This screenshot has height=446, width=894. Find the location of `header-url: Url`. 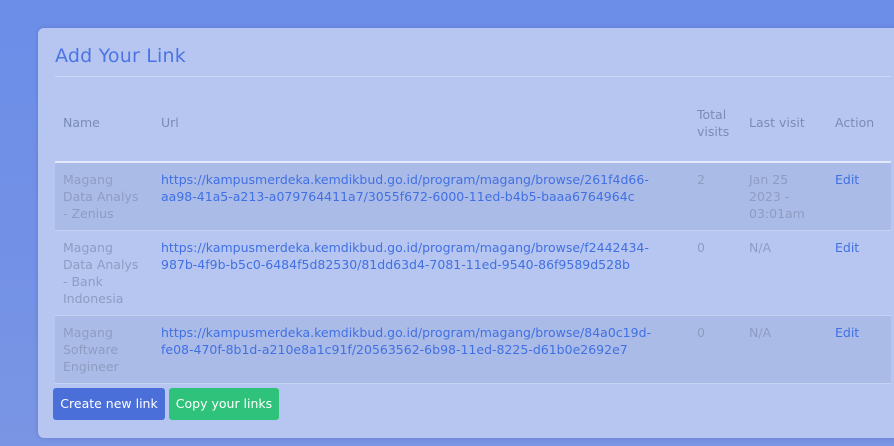

header-url: Url is located at coordinates (421, 123).